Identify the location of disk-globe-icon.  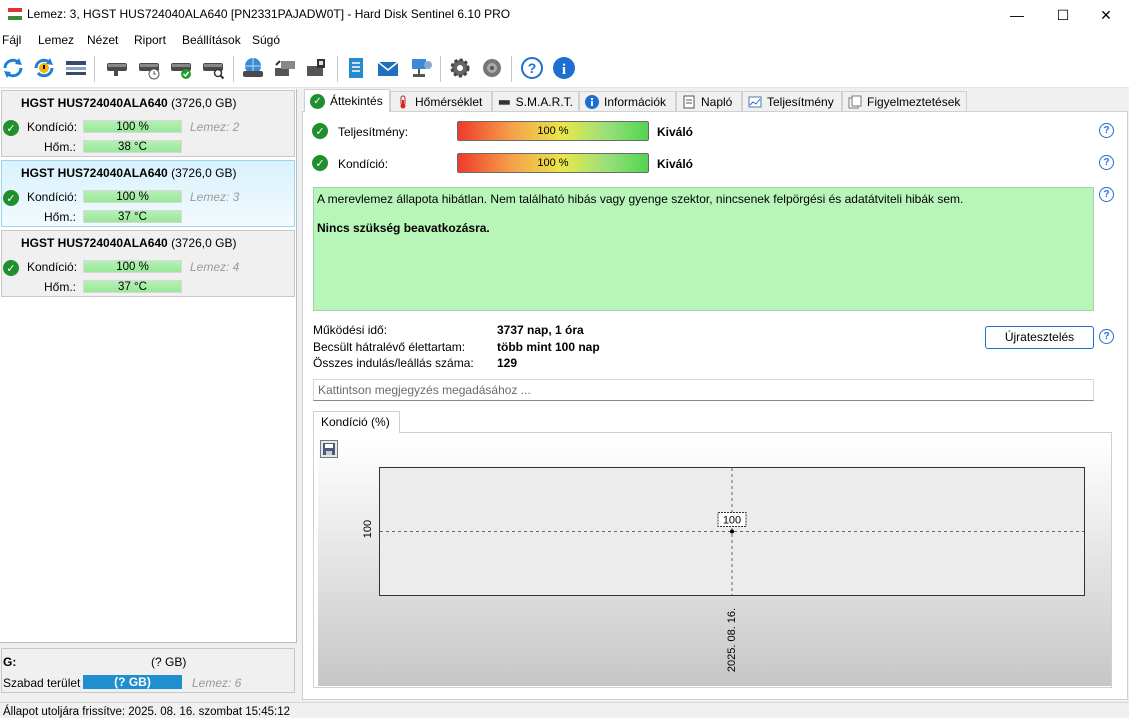
(253, 68).